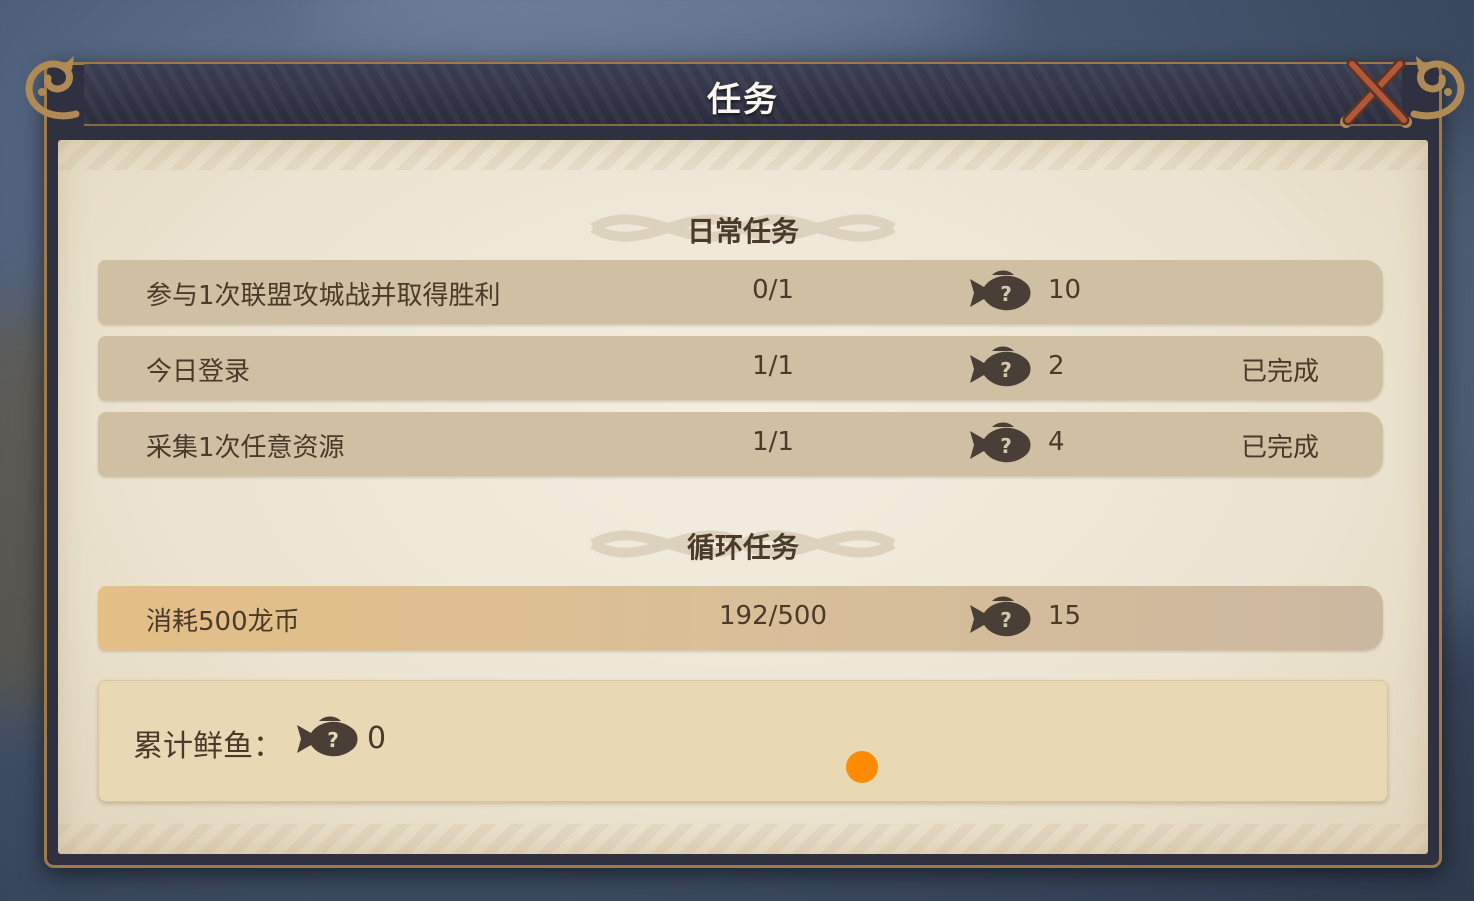 This screenshot has width=1474, height=901. What do you see at coordinates (377, 738) in the screenshot?
I see `total-fish-value: 0` at bounding box center [377, 738].